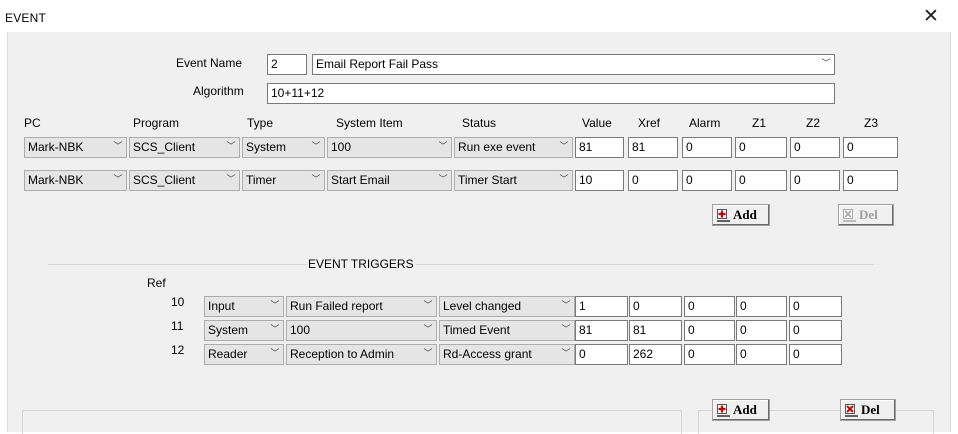 The image size is (958, 434). I want to click on trigger-item-select: Reception to Admin ﹀, so click(361, 354).